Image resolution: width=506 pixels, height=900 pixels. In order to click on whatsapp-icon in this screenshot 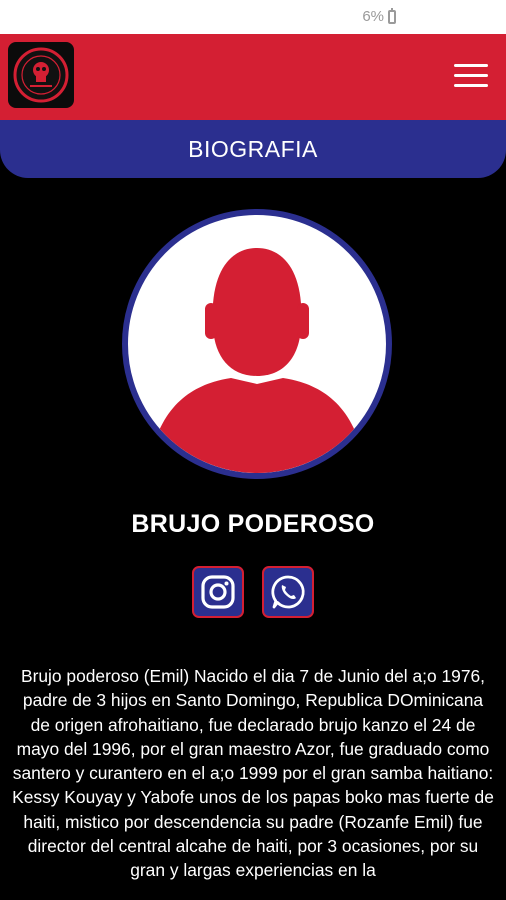, I will do `click(288, 592)`.